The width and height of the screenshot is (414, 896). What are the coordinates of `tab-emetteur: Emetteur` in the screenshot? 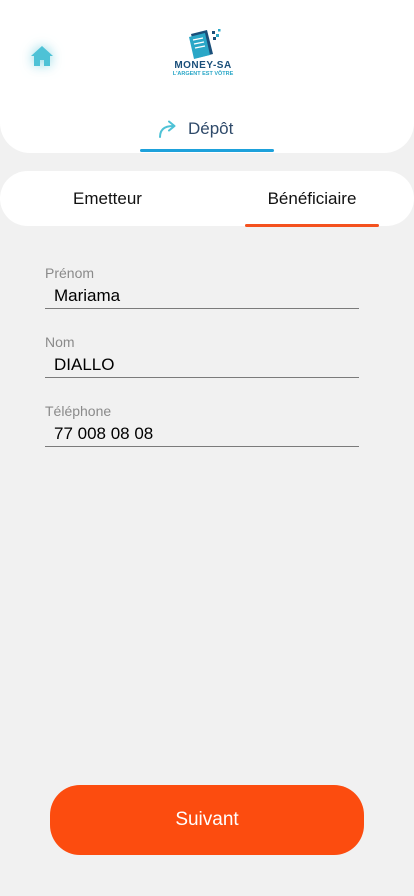 It's located at (107, 199).